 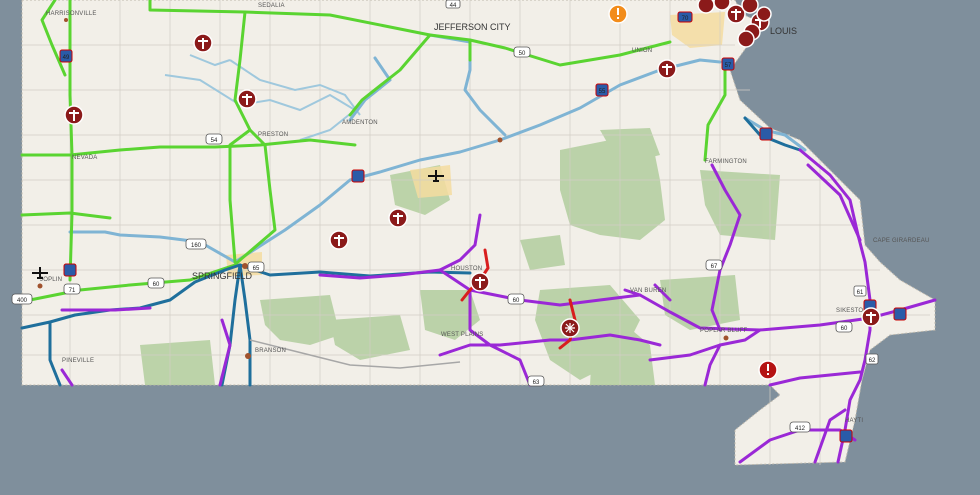 I want to click on city-label-st-louis: LOUIS, so click(x=783, y=31).